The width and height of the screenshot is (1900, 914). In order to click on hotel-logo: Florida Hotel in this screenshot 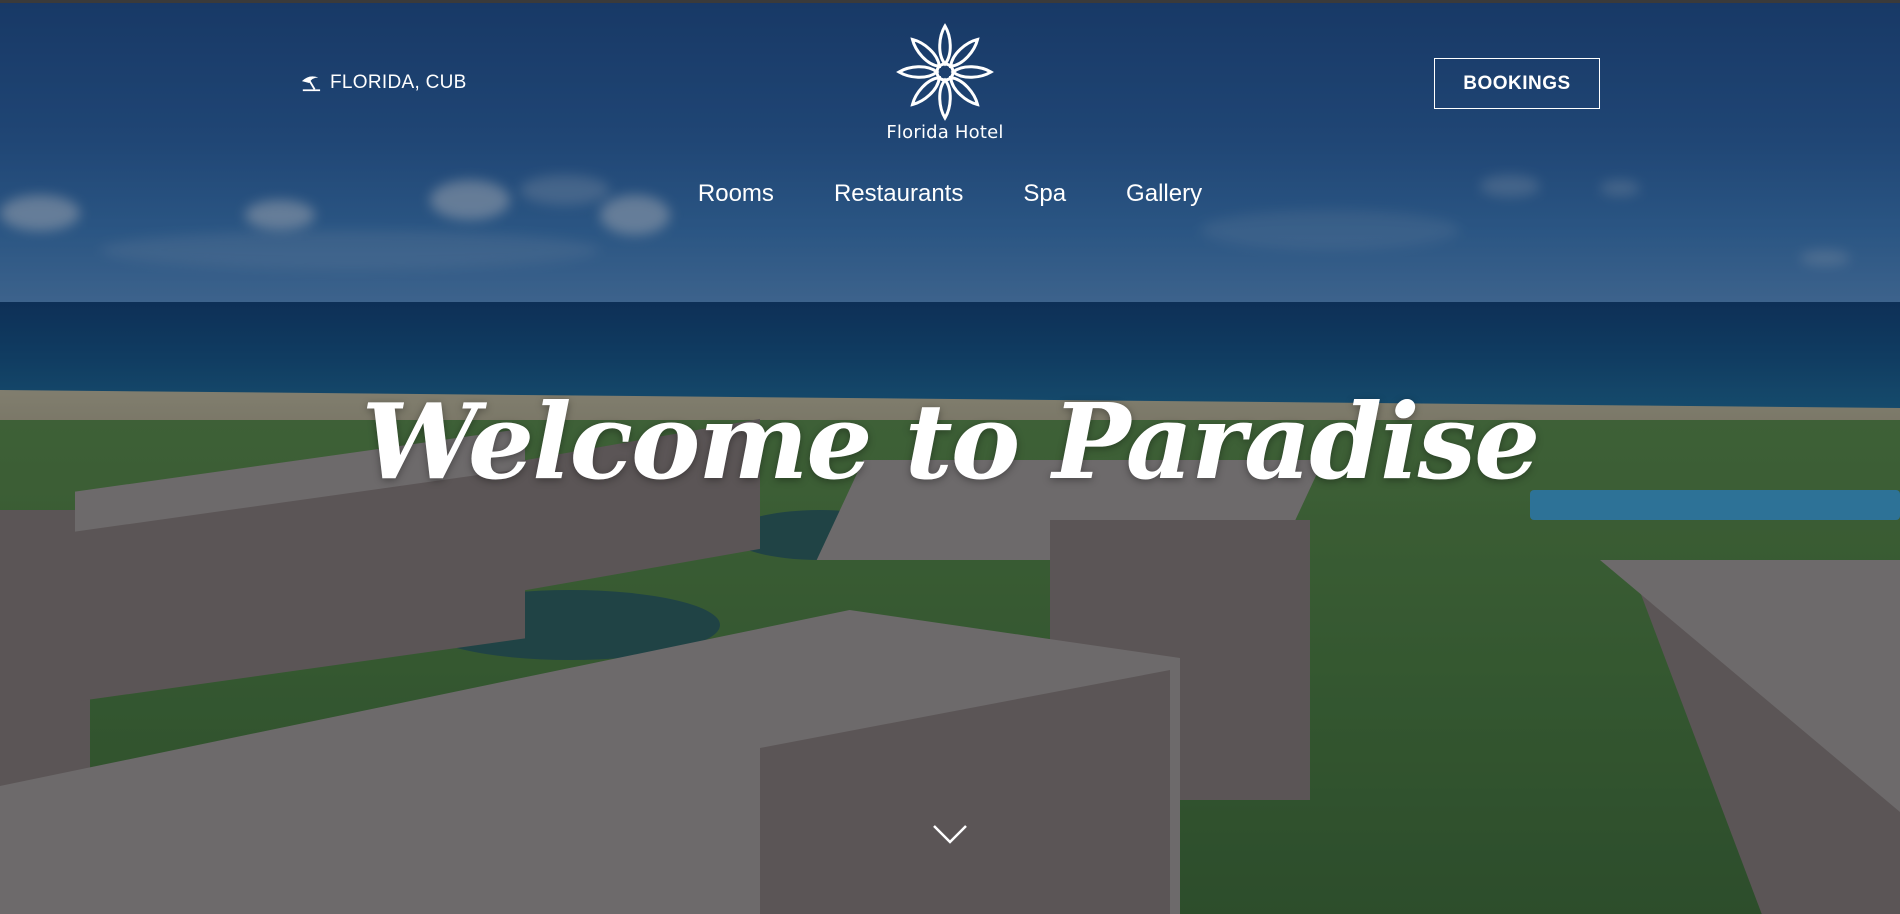, I will do `click(945, 82)`.